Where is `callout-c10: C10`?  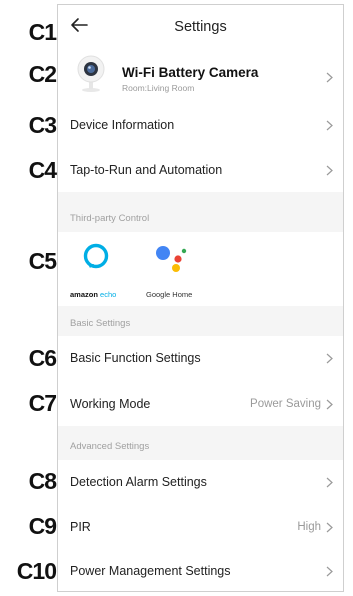 callout-c10: C10 is located at coordinates (36, 571).